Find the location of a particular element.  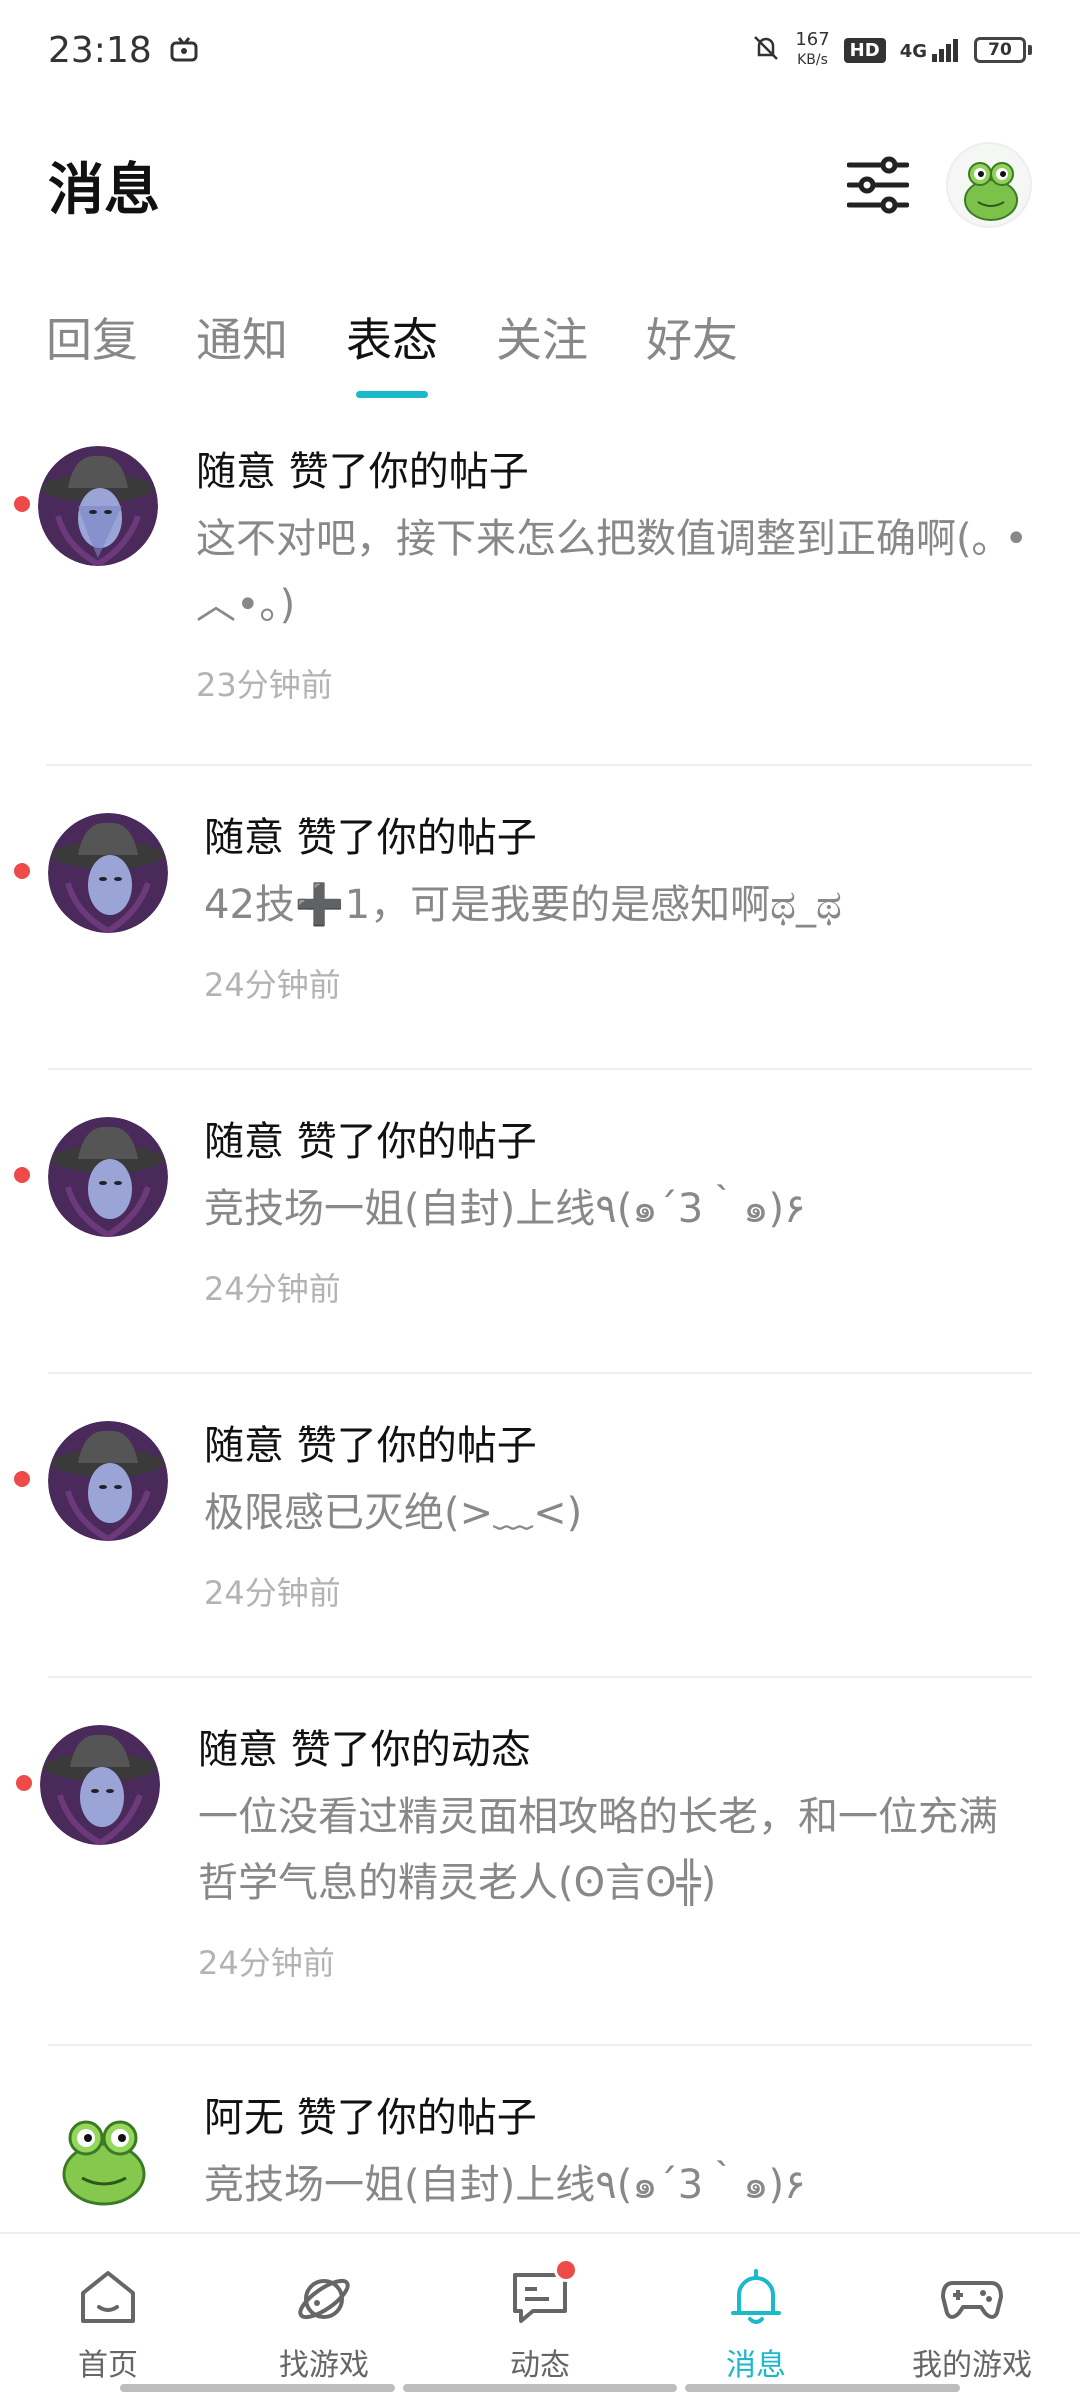

bottom-nav: 首页 找游戏 动态 消息 我的游戏 is located at coordinates (540, 2316).